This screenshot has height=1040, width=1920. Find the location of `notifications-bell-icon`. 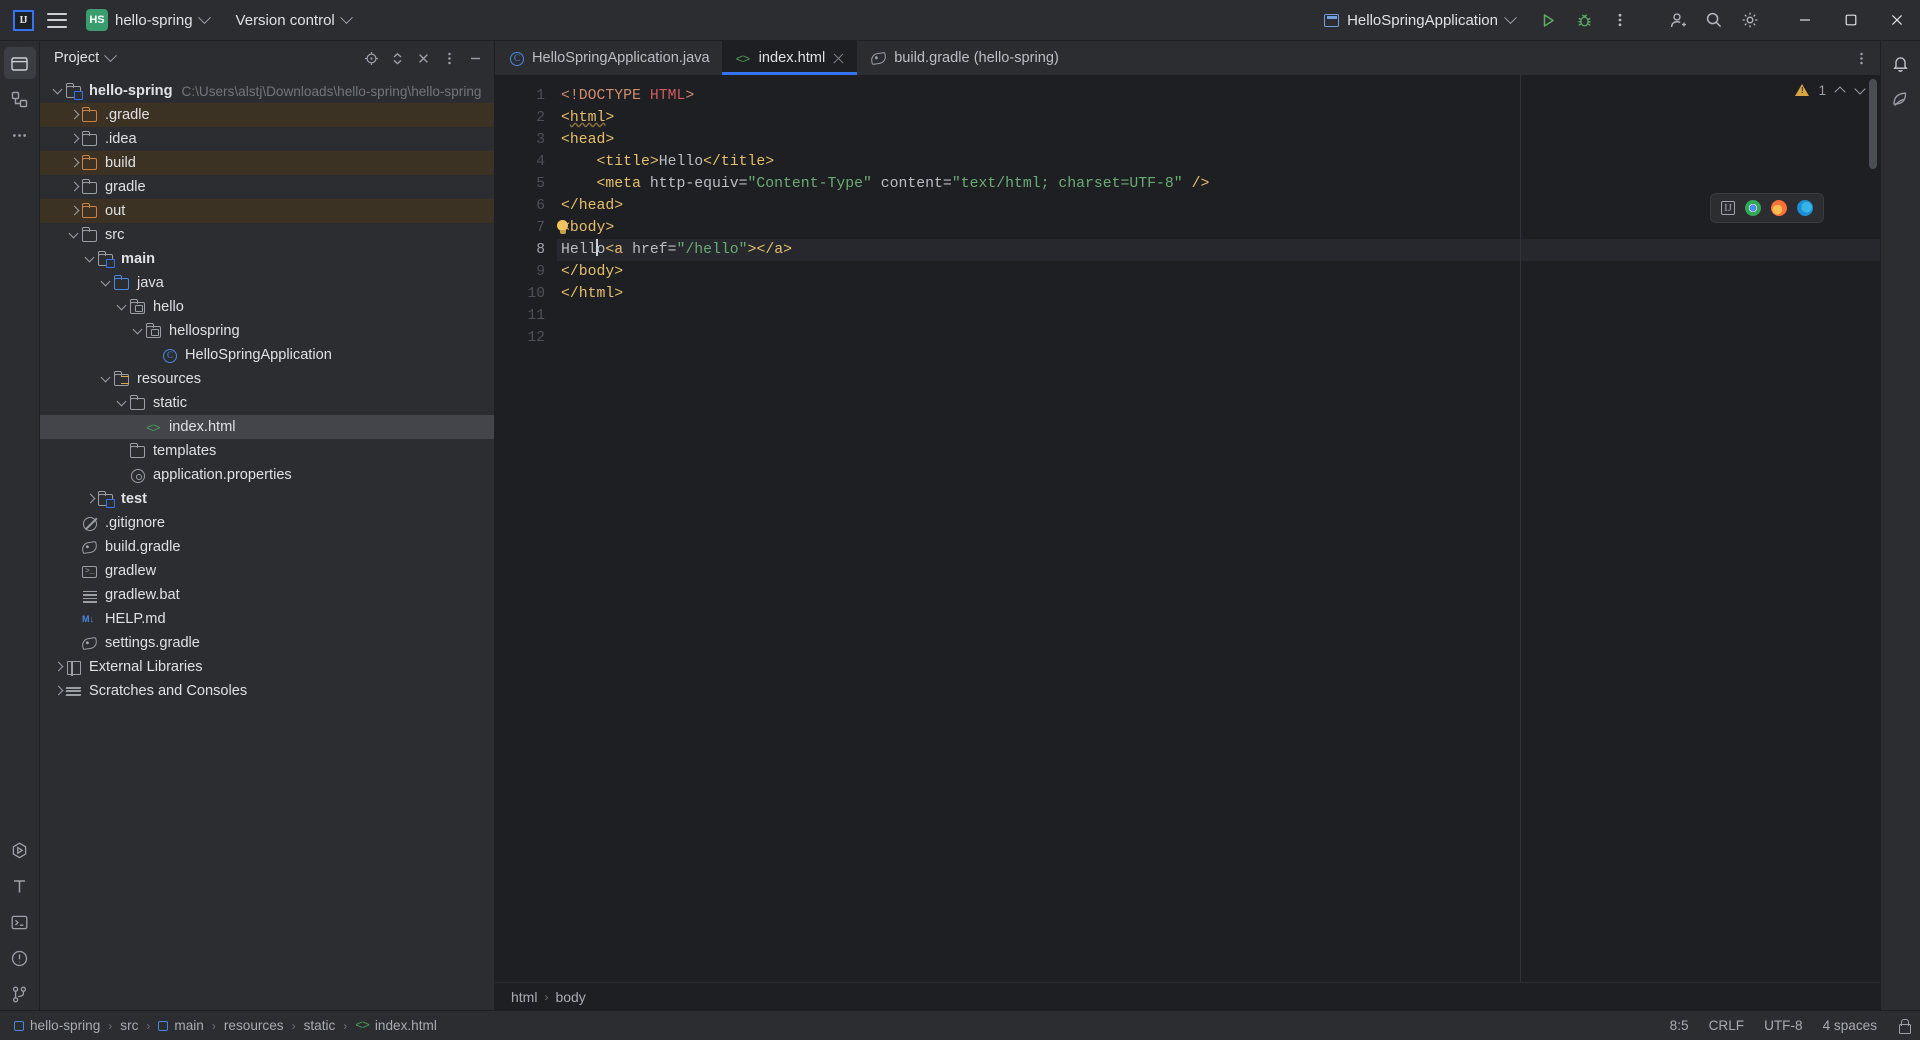

notifications-bell-icon is located at coordinates (1901, 63).